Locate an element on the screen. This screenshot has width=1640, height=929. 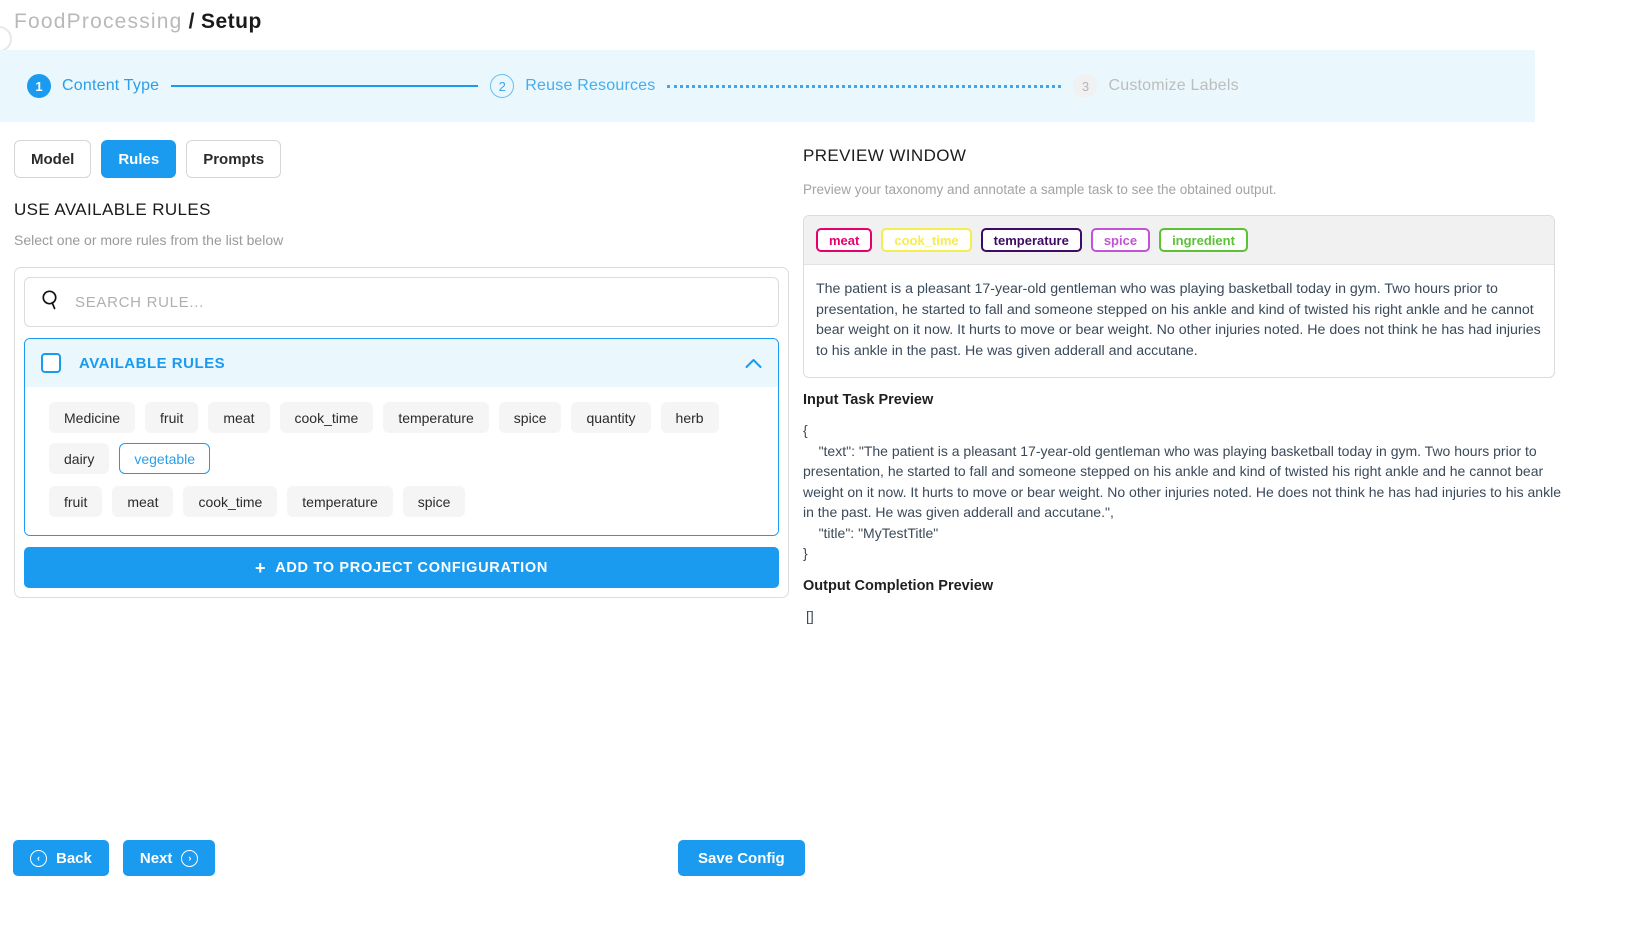
available-rules-label: AVAILABLE RULES is located at coordinates (152, 363).